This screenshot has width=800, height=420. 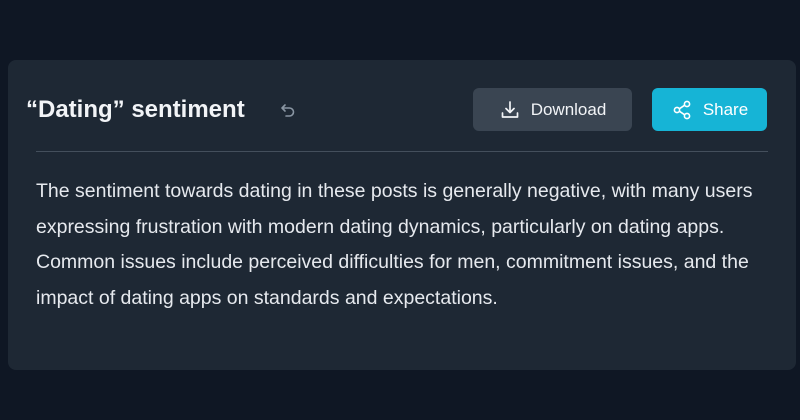 What do you see at coordinates (135, 109) in the screenshot?
I see `sentiment-title: “Dating” sentiment` at bounding box center [135, 109].